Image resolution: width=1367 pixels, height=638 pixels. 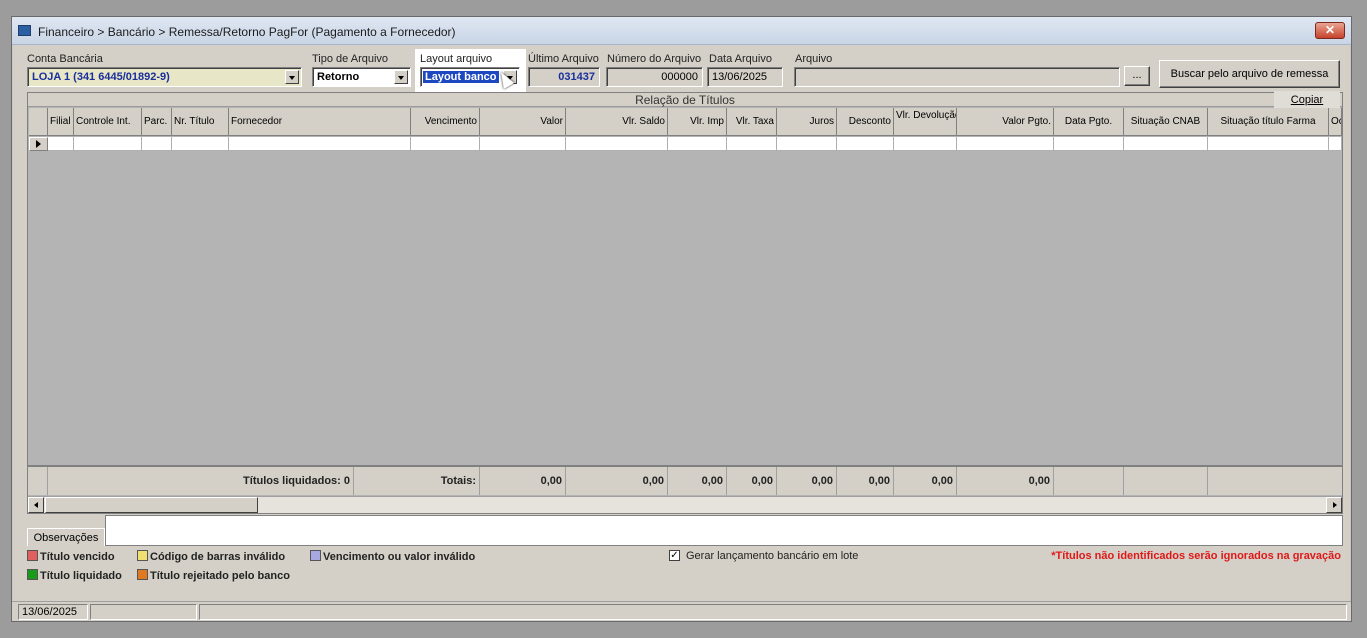 I want to click on observacoes-field, so click(x=724, y=530).